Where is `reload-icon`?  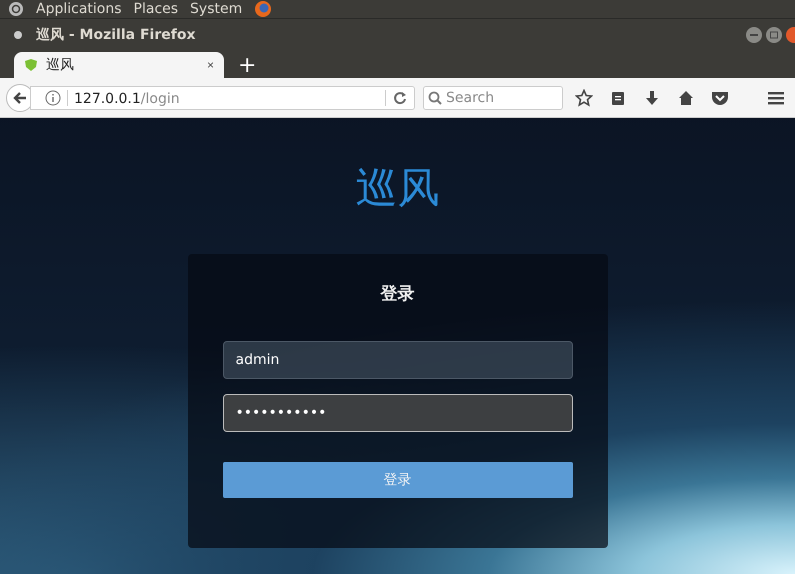 reload-icon is located at coordinates (400, 98).